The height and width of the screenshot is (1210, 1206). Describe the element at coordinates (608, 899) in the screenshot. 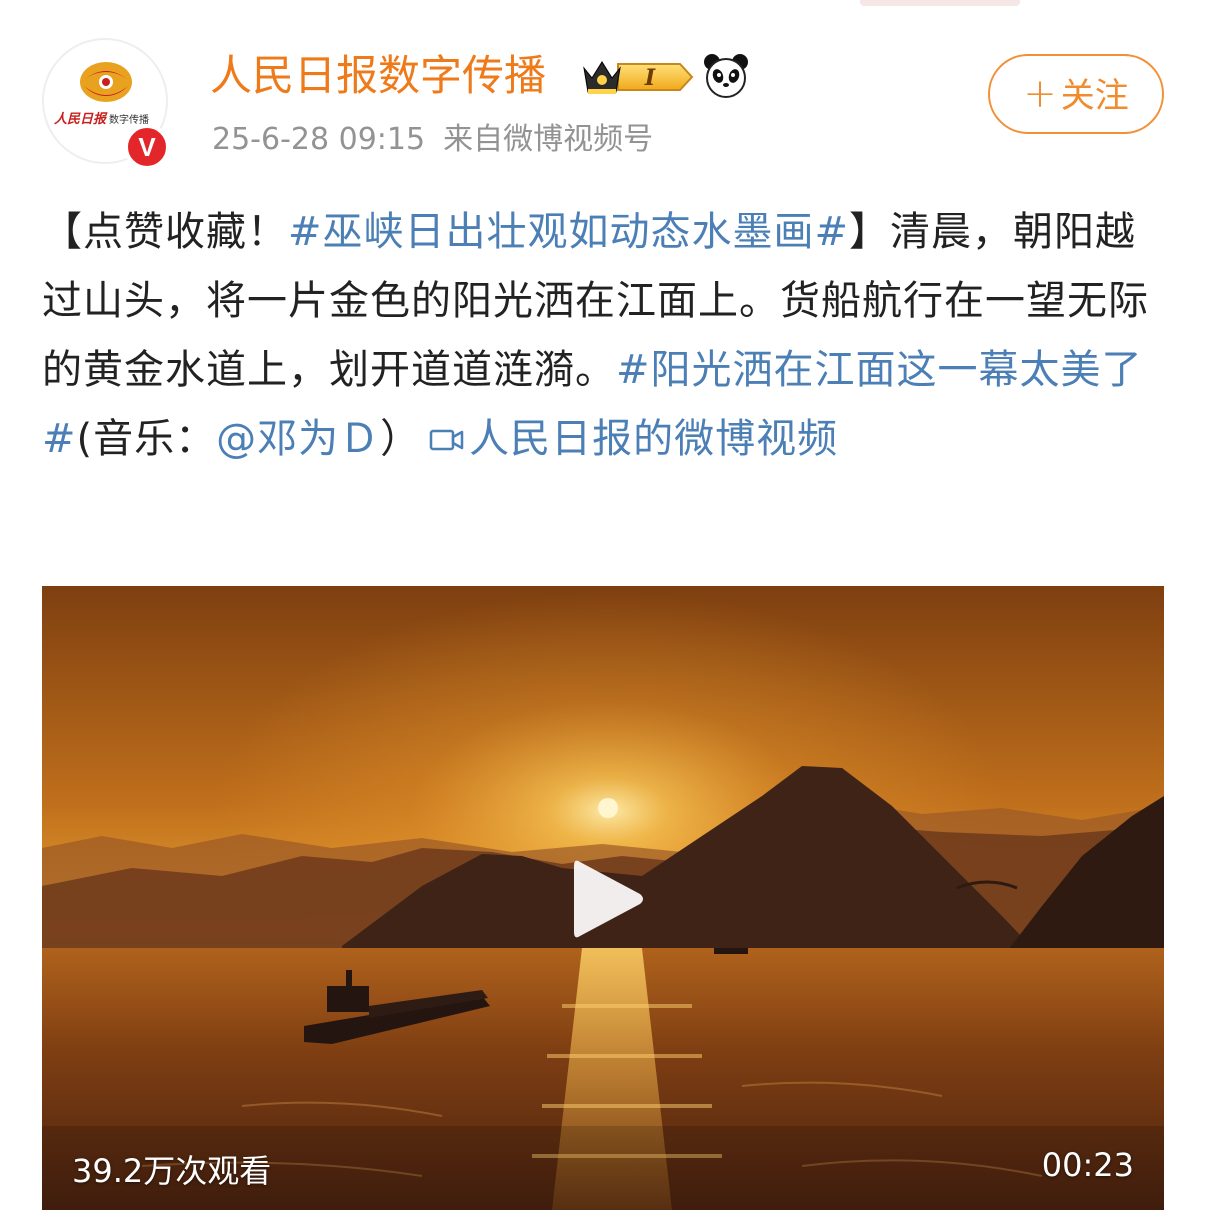

I see `play-icon` at that location.